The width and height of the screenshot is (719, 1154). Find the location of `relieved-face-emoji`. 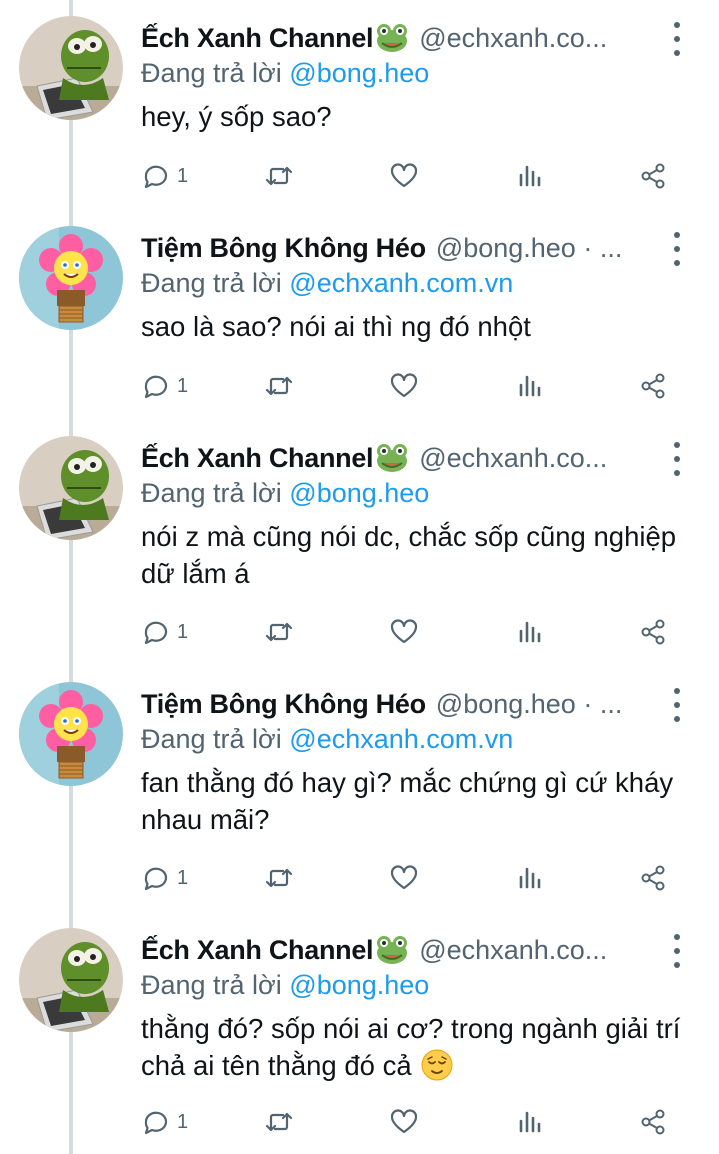

relieved-face-emoji is located at coordinates (437, 1065).